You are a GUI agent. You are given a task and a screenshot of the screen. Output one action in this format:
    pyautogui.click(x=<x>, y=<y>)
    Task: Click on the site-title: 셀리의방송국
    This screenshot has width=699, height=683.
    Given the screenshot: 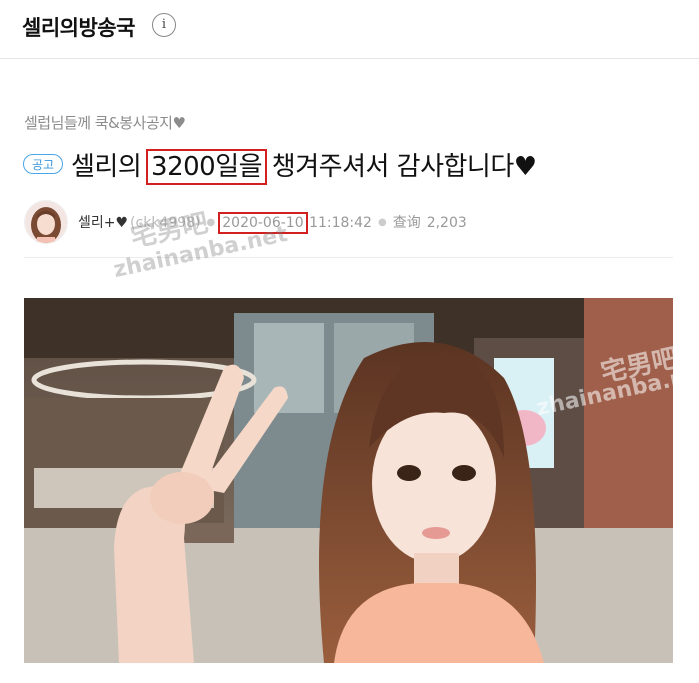 What is the action you would take?
    pyautogui.click(x=78, y=27)
    